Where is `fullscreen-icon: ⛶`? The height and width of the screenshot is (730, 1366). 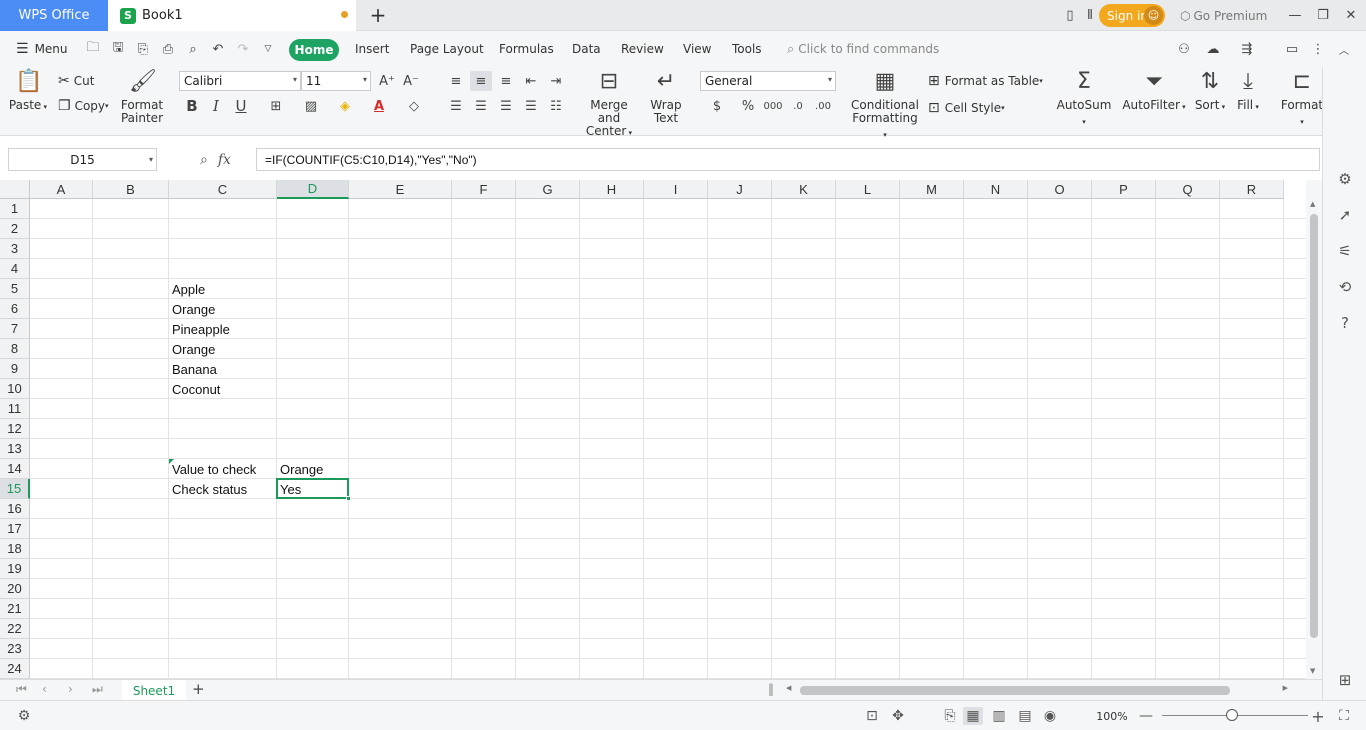
fullscreen-icon: ⛶ is located at coordinates (1344, 716).